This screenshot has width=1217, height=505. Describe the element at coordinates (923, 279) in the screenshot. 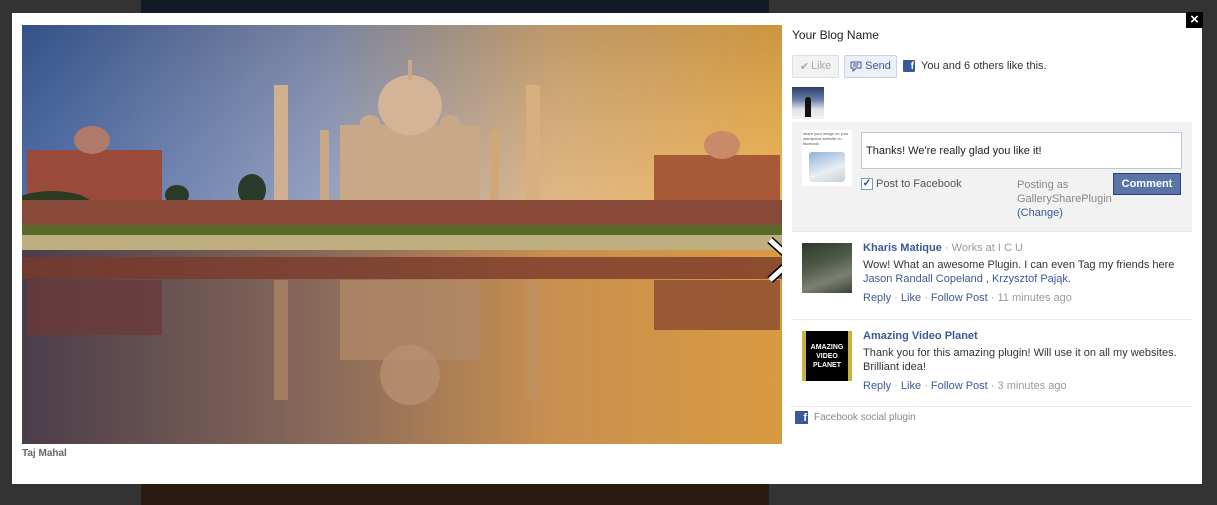

I see `tag-link: Jason Randall Copeland` at that location.